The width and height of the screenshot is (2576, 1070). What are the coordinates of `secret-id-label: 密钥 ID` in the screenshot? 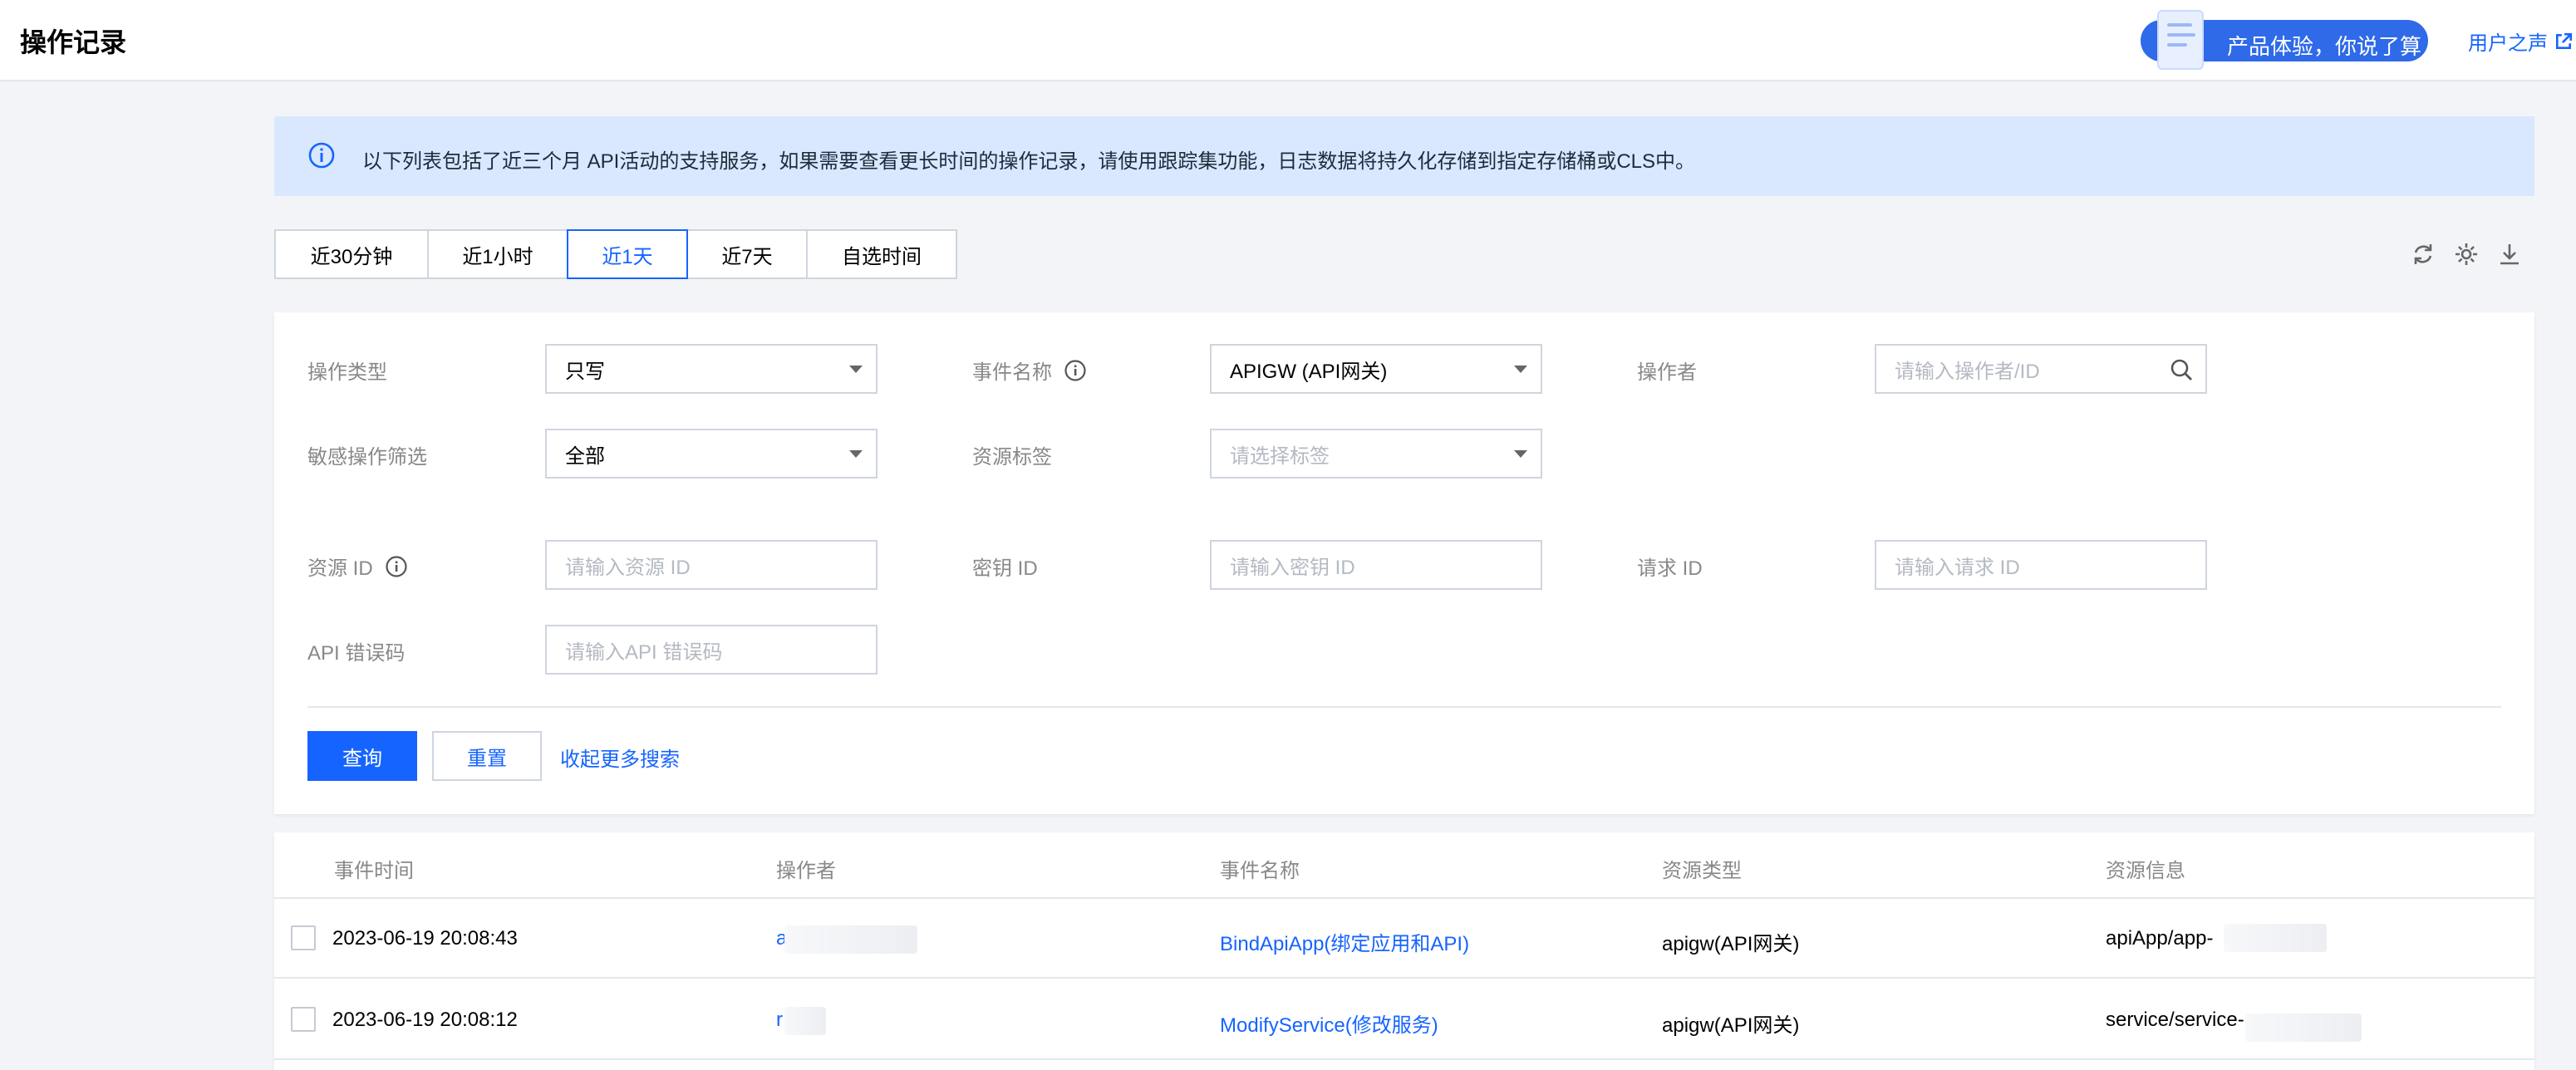 It's located at (1005, 569).